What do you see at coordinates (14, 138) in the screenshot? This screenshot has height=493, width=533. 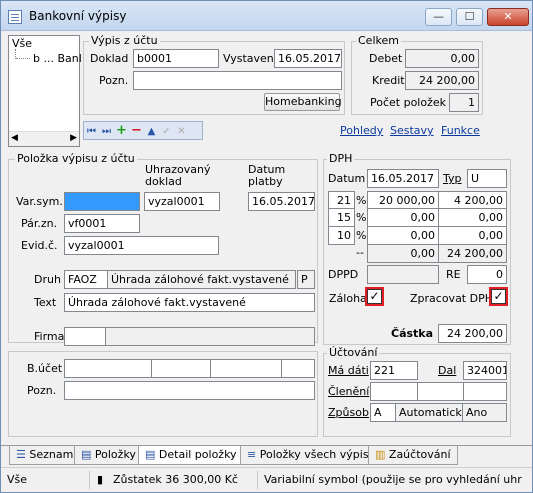 I see `scroll-left-icon: ◀` at bounding box center [14, 138].